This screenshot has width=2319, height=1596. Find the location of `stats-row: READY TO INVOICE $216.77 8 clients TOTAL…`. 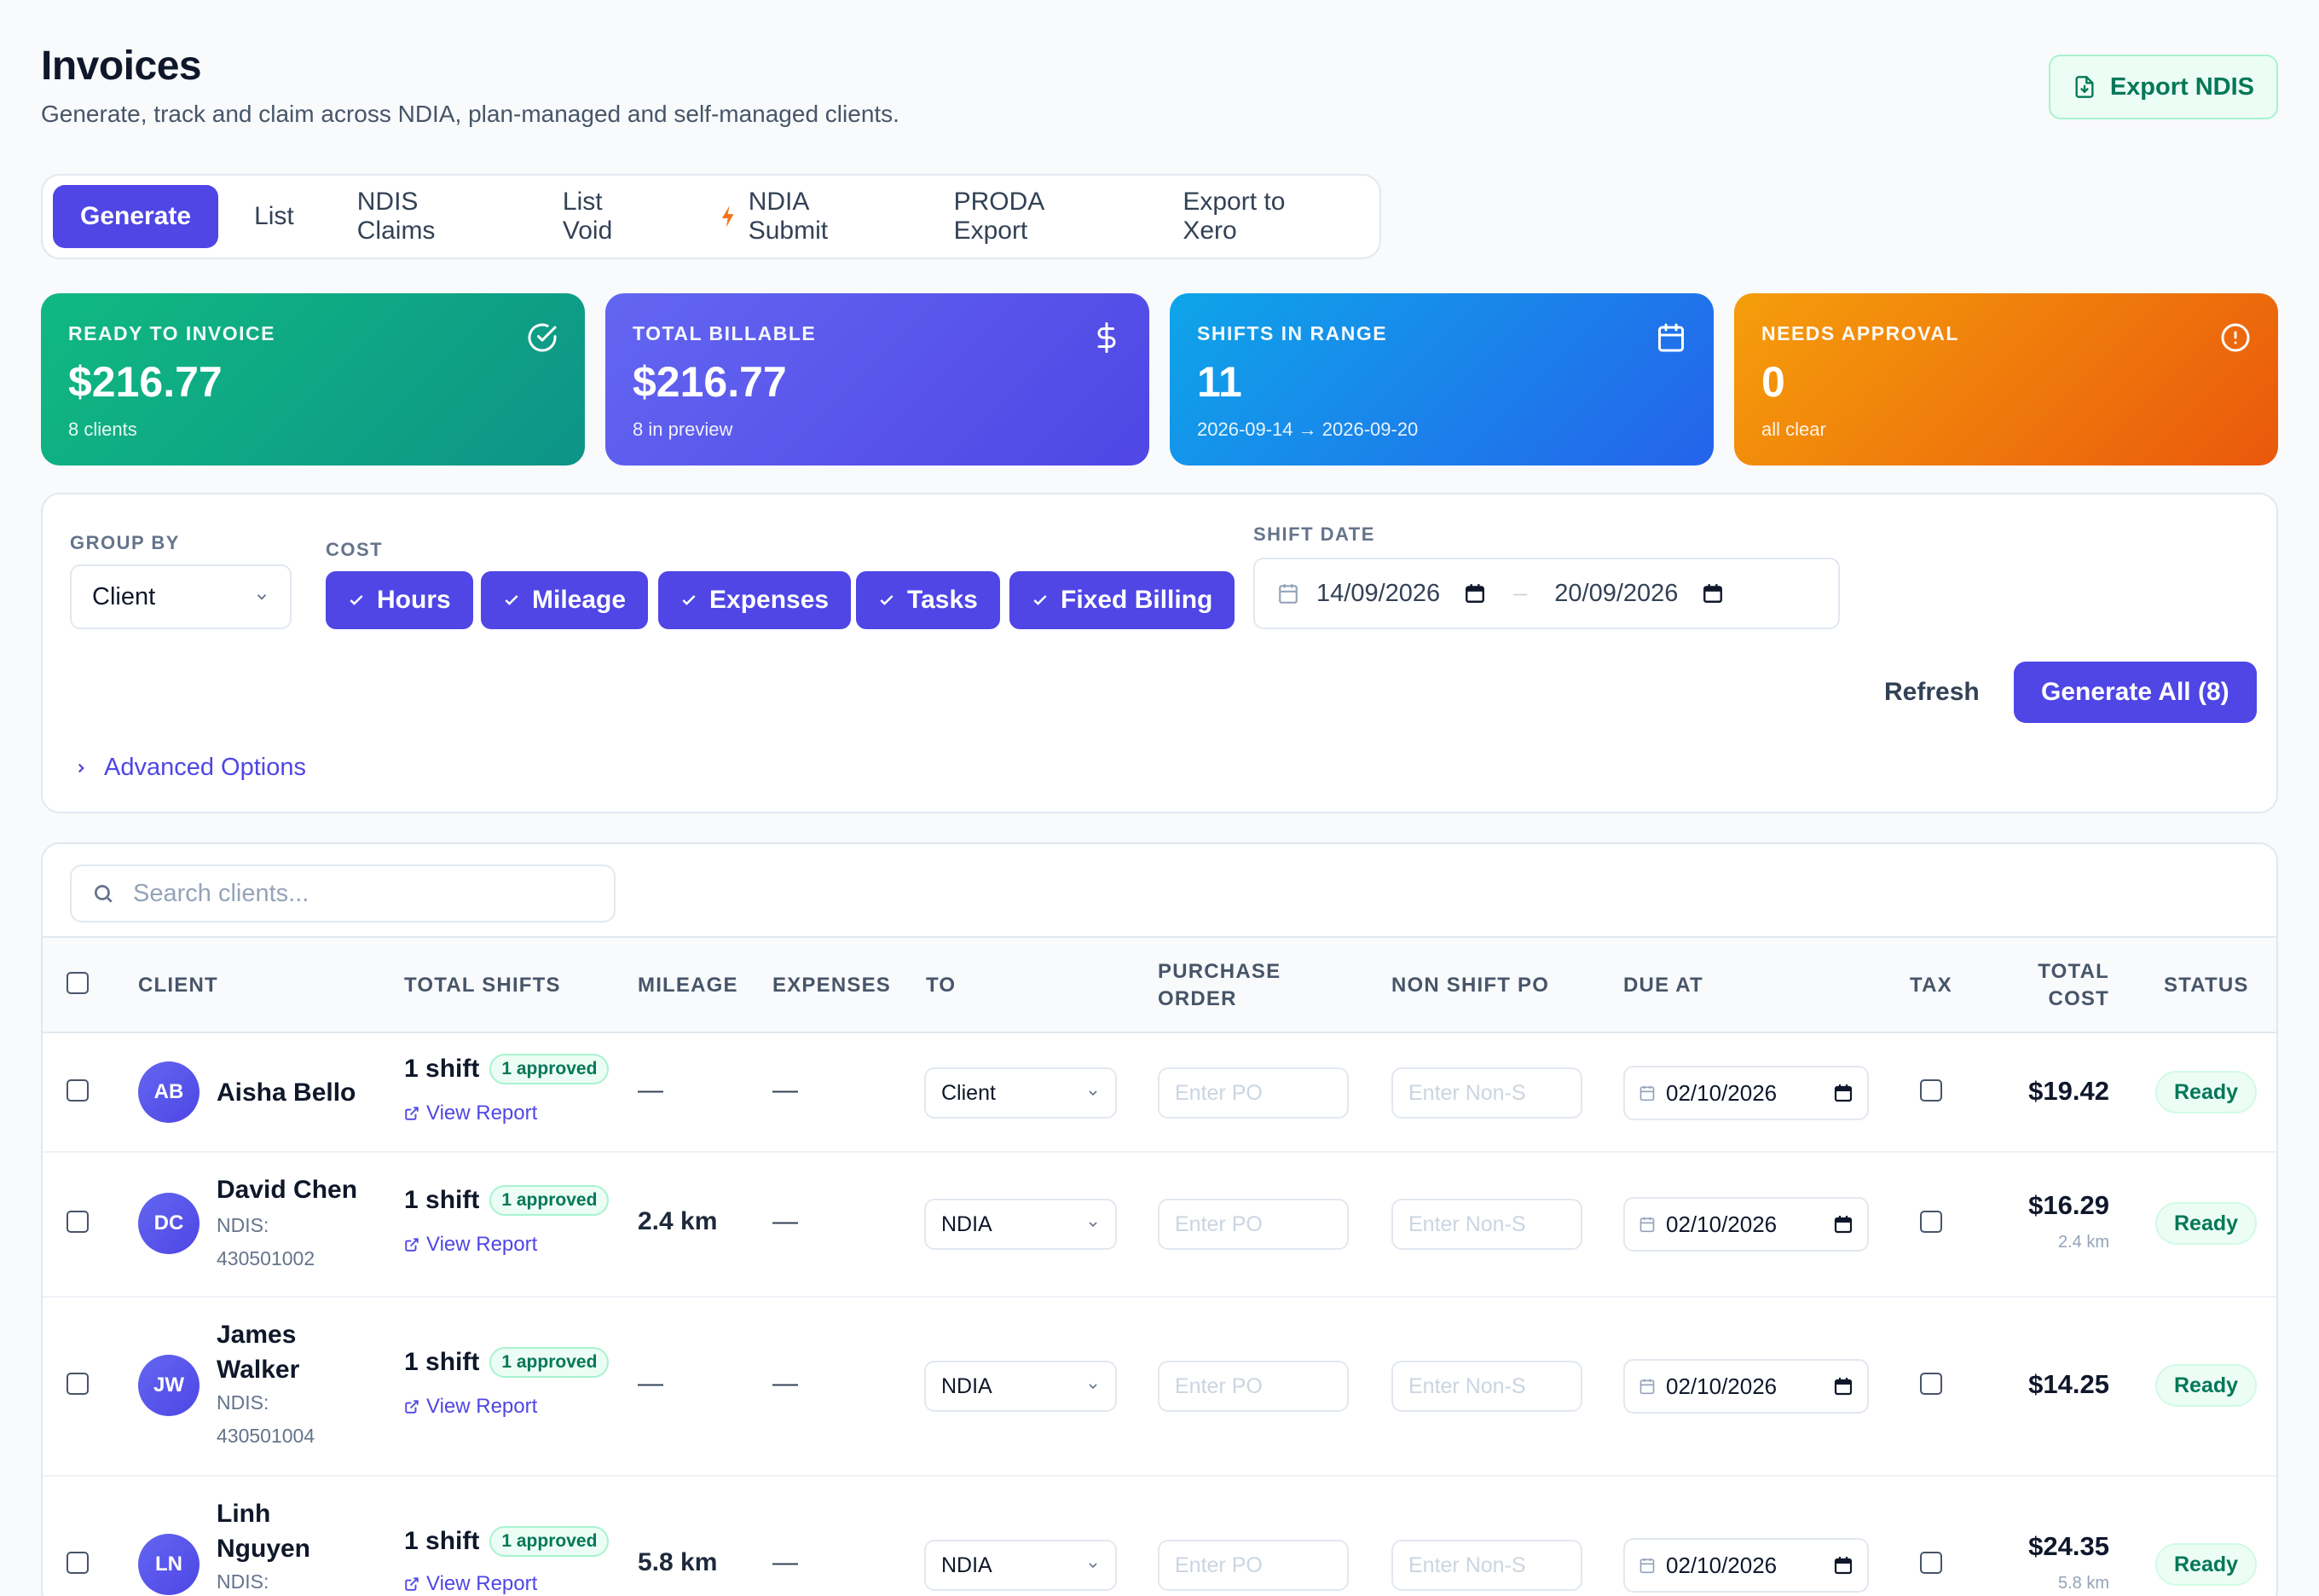

stats-row: READY TO INVOICE $216.77 8 clients TOTAL… is located at coordinates (1159, 379).